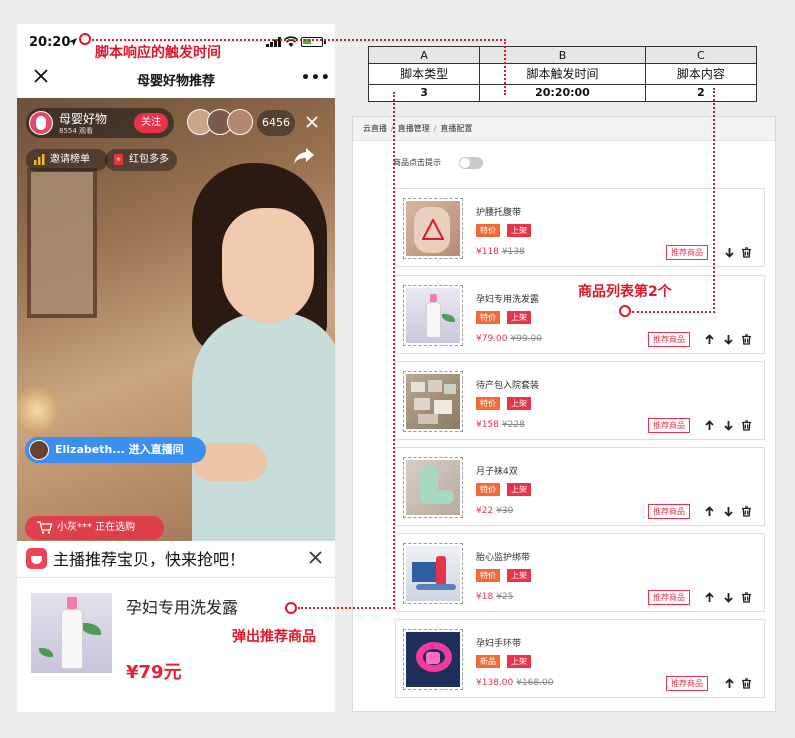  What do you see at coordinates (625, 292) in the screenshot?
I see `annotation-list-second: 商品列表第2个` at bounding box center [625, 292].